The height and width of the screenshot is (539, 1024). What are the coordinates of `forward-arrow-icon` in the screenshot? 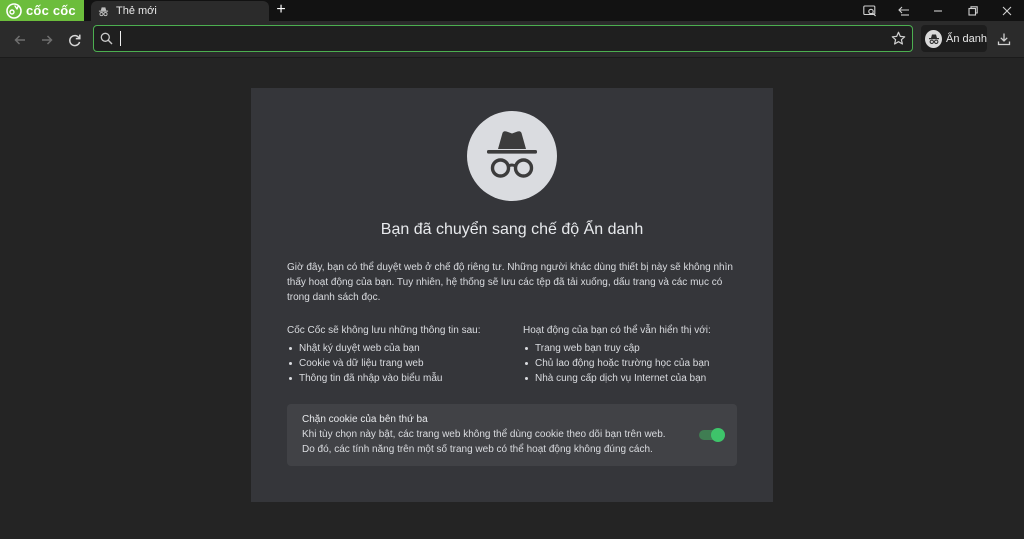 It's located at (47, 40).